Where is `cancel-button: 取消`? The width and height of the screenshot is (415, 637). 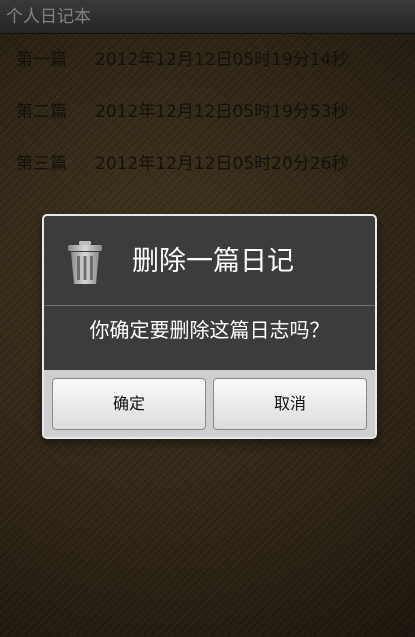 cancel-button: 取消 is located at coordinates (290, 404).